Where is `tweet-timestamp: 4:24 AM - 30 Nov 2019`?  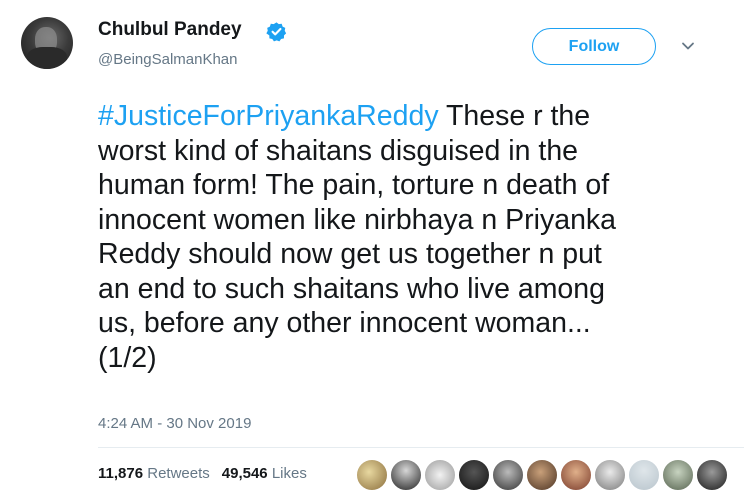
tweet-timestamp: 4:24 AM - 30 Nov 2019 is located at coordinates (174, 423).